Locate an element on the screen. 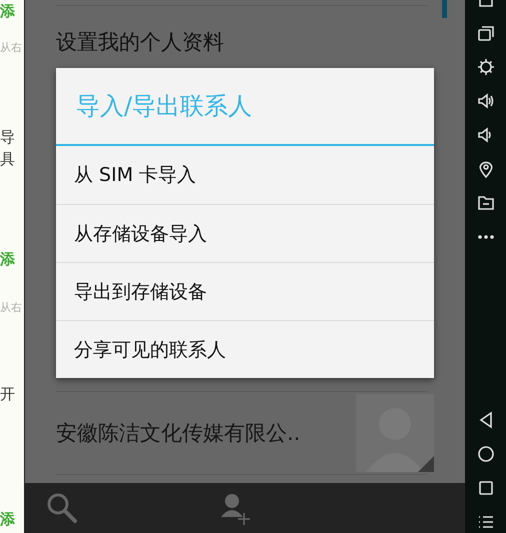  menu-item: 从存储设备导入 is located at coordinates (245, 233).